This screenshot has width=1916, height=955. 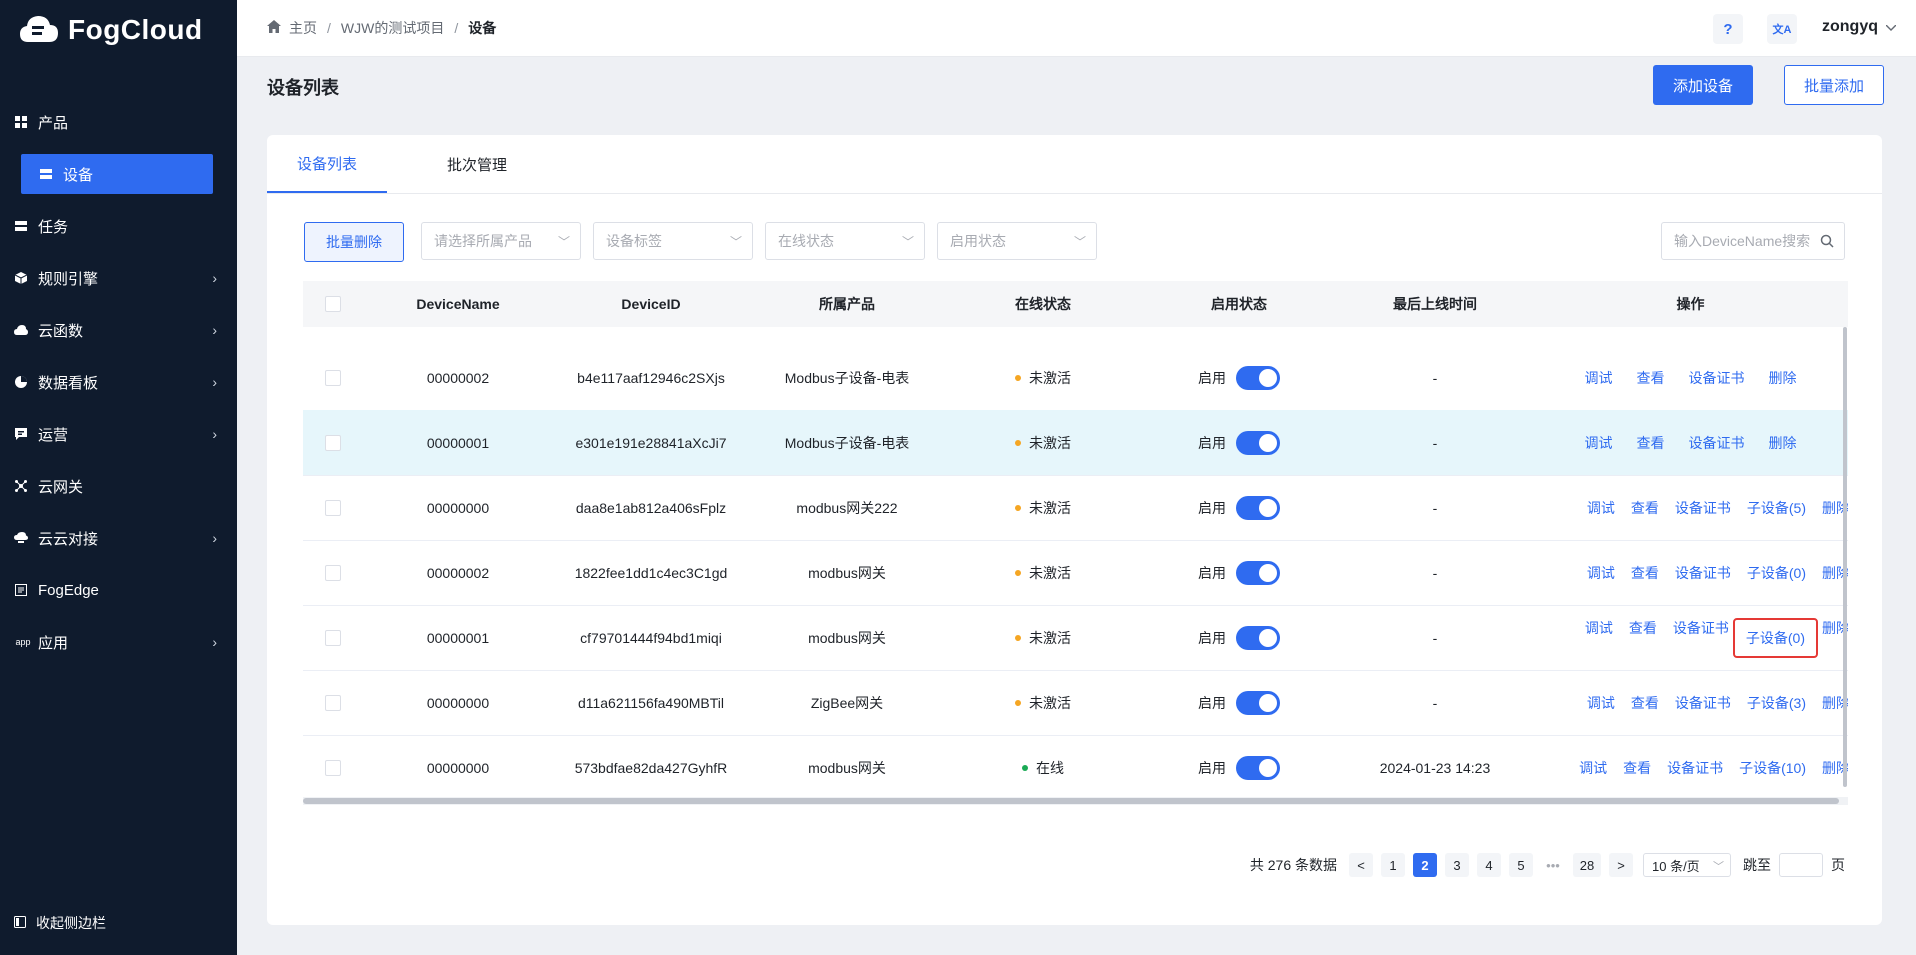 I want to click on batch-add-button: 批量添加, so click(x=1834, y=85).